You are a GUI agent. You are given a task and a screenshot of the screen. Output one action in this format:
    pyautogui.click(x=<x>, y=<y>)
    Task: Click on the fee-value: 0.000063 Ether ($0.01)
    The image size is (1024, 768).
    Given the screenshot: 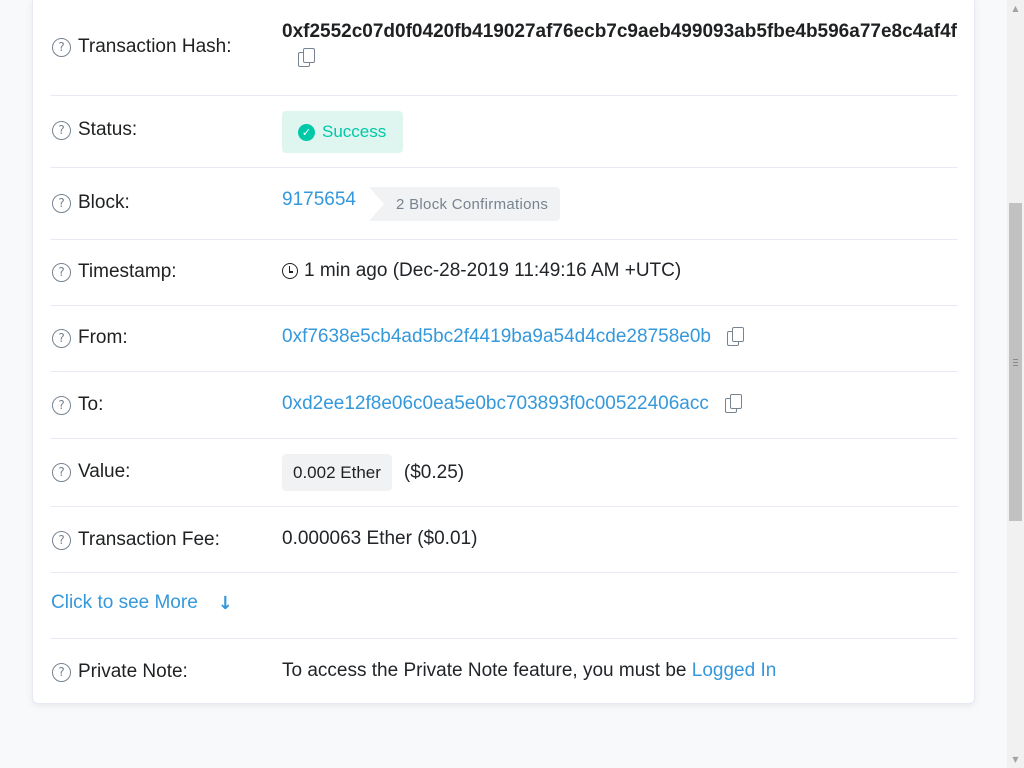 What is the action you would take?
    pyautogui.click(x=380, y=538)
    